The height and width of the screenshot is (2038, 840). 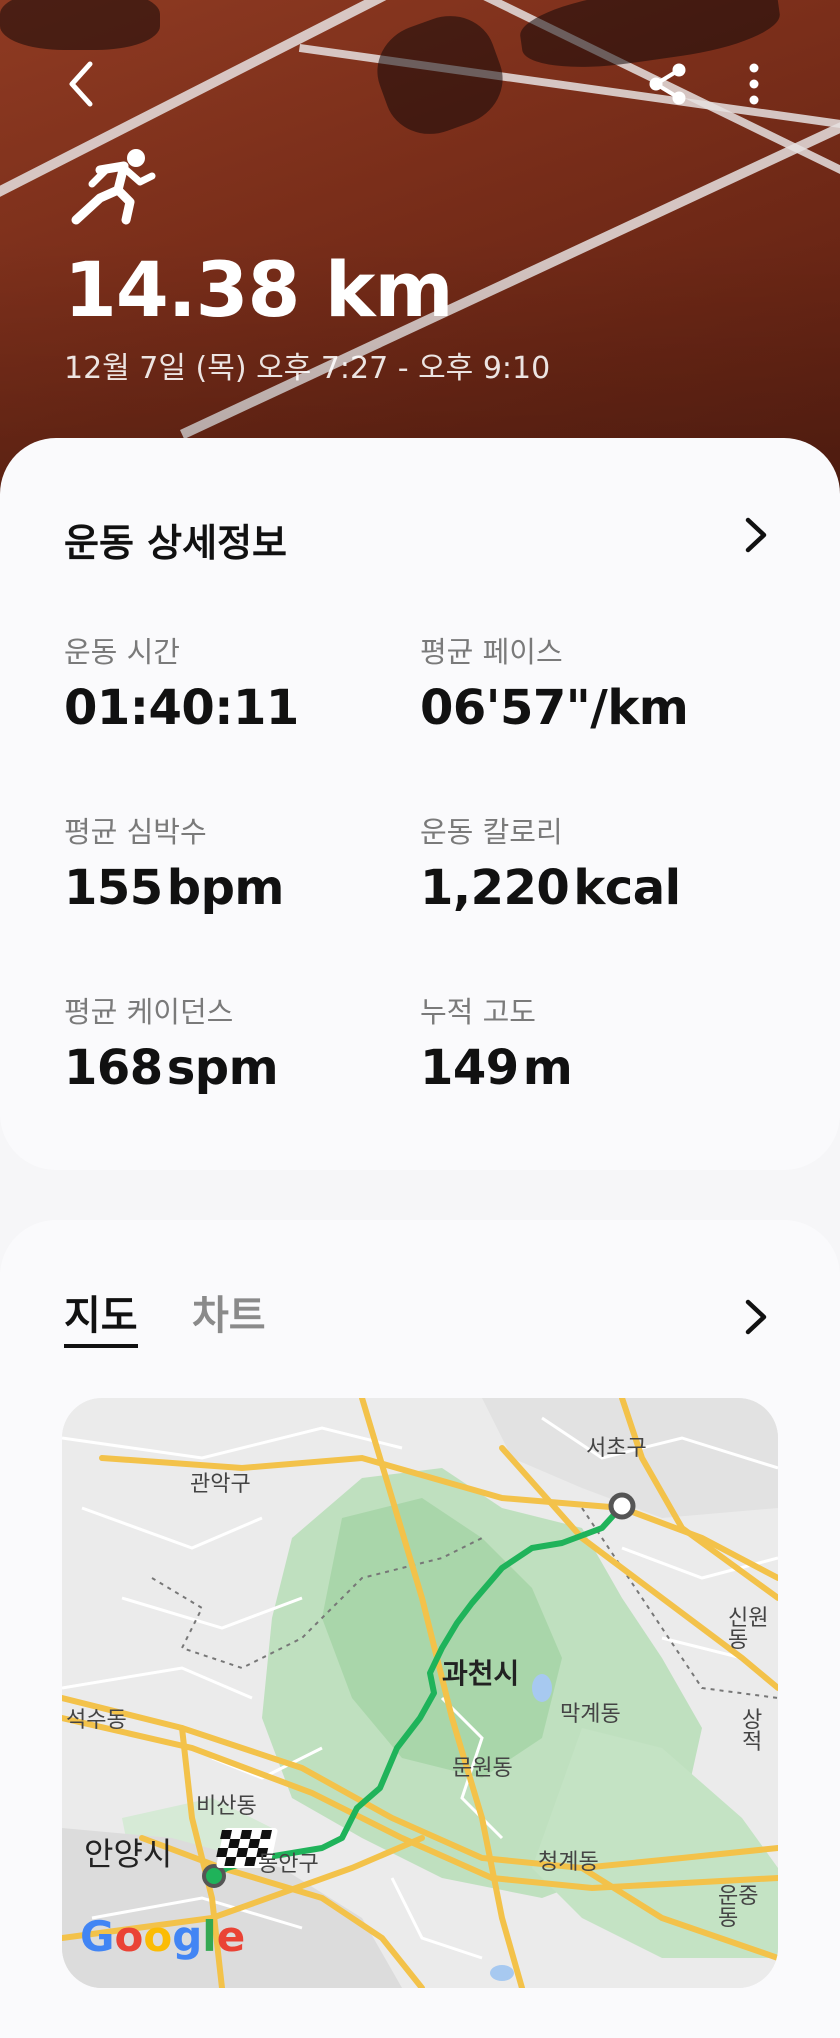 I want to click on running-person-icon, so click(x=113, y=187).